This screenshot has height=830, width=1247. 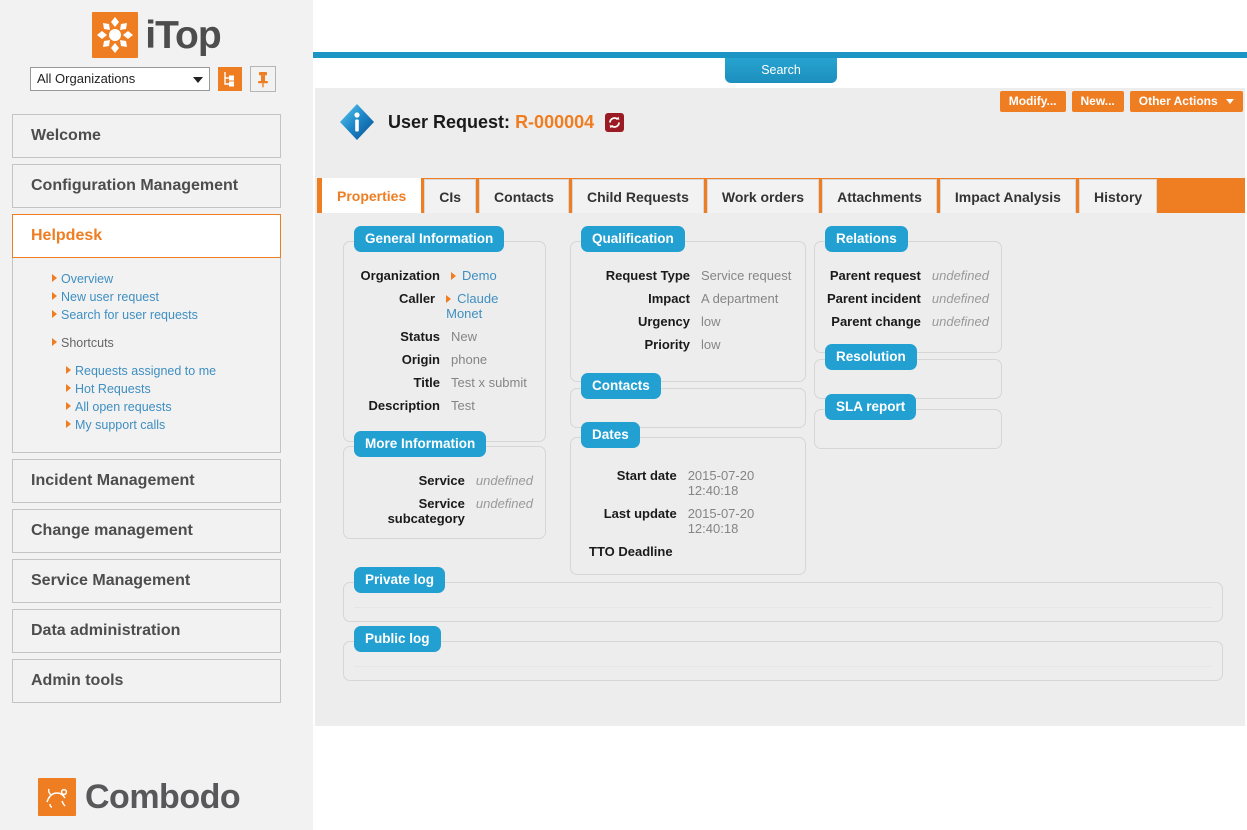 I want to click on sidebar-item-helpdesk: Helpdesk, so click(x=146, y=236).